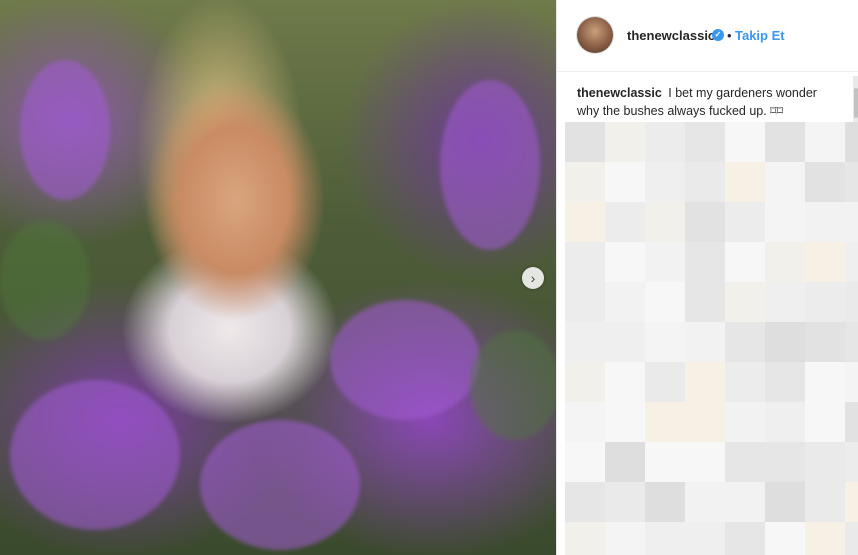 This screenshot has height=555, width=858. What do you see at coordinates (856, 103) in the screenshot?
I see `comments-scrollbar-thumb` at bounding box center [856, 103].